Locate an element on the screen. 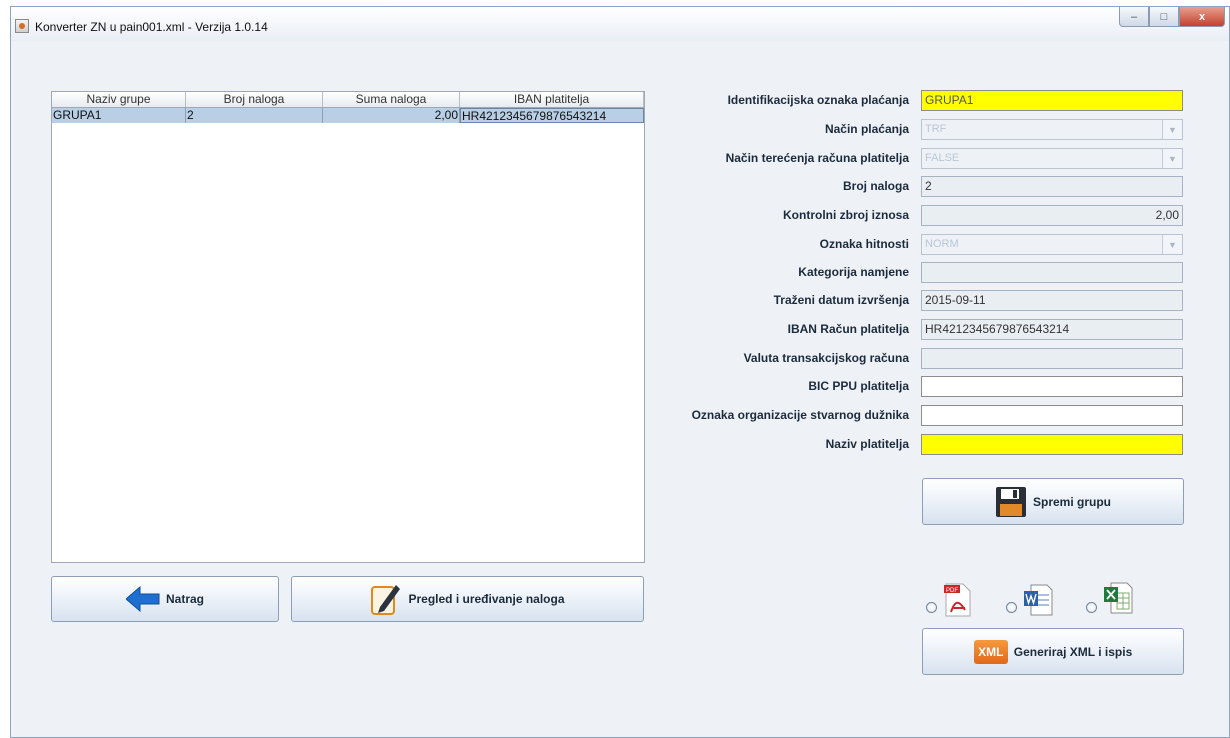 This screenshot has width=1230, height=738. java-app-icon is located at coordinates (22, 26).